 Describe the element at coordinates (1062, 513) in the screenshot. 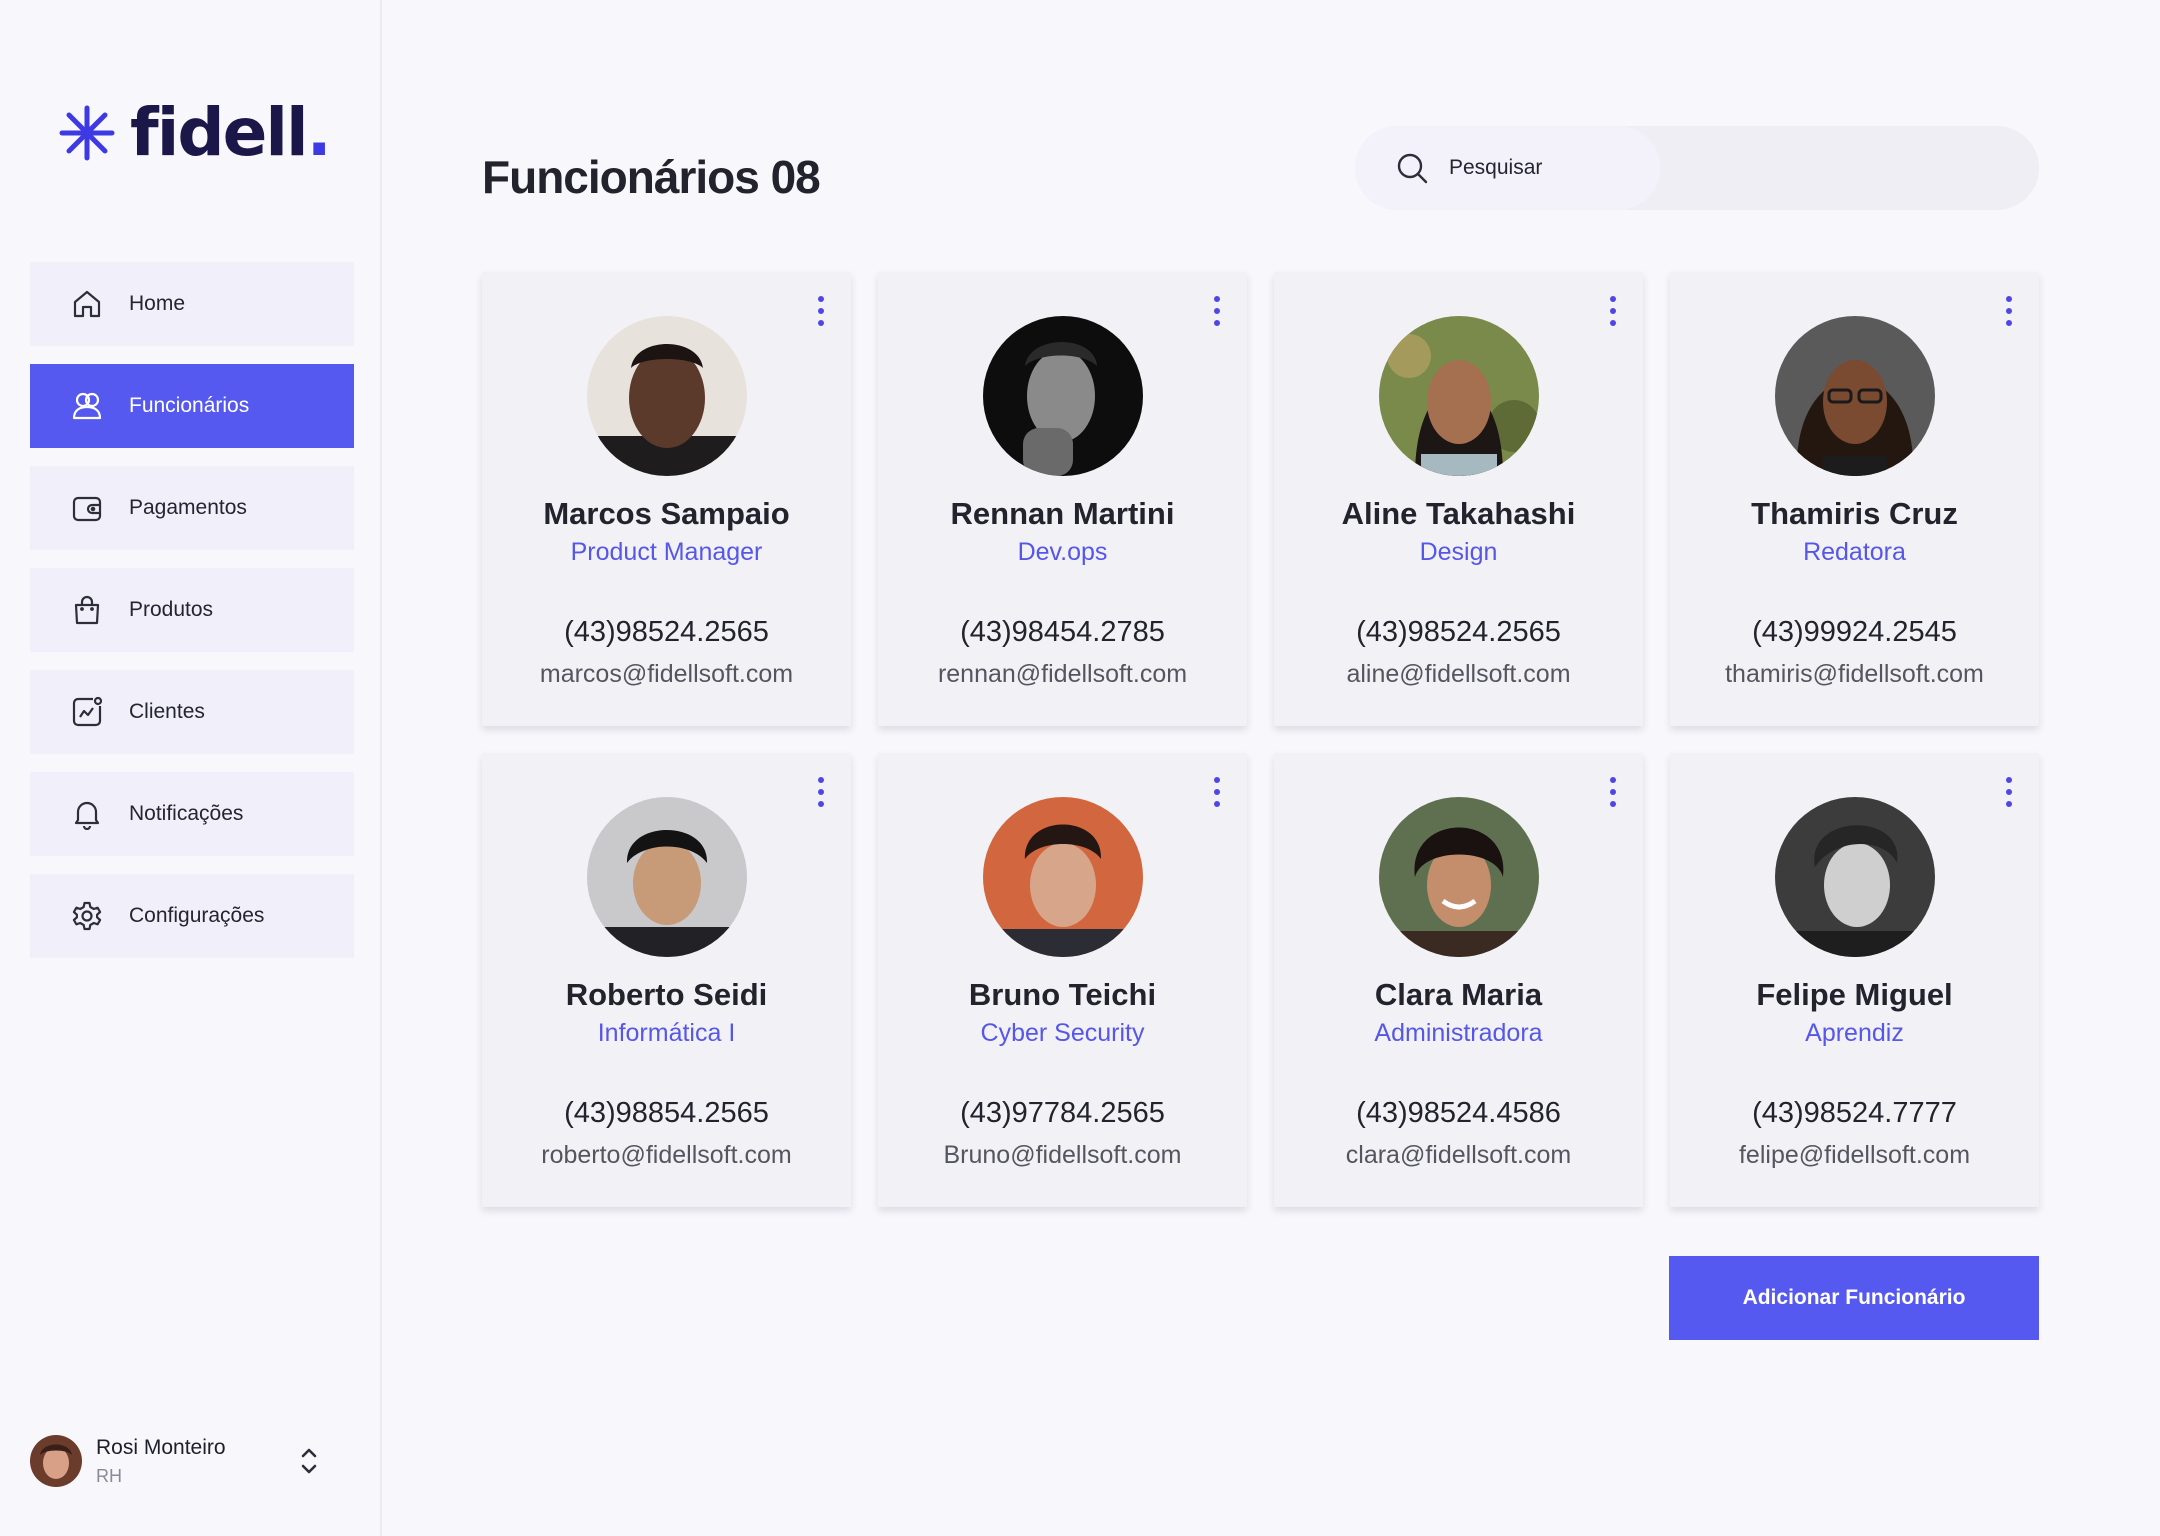

I see `employee-name: Rennan Martini` at that location.